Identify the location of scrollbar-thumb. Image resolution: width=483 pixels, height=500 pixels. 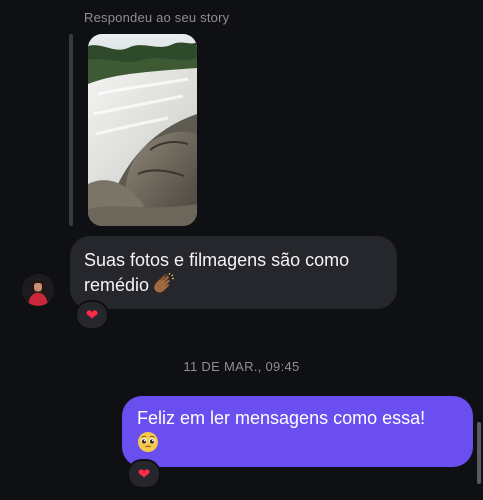
(479, 453).